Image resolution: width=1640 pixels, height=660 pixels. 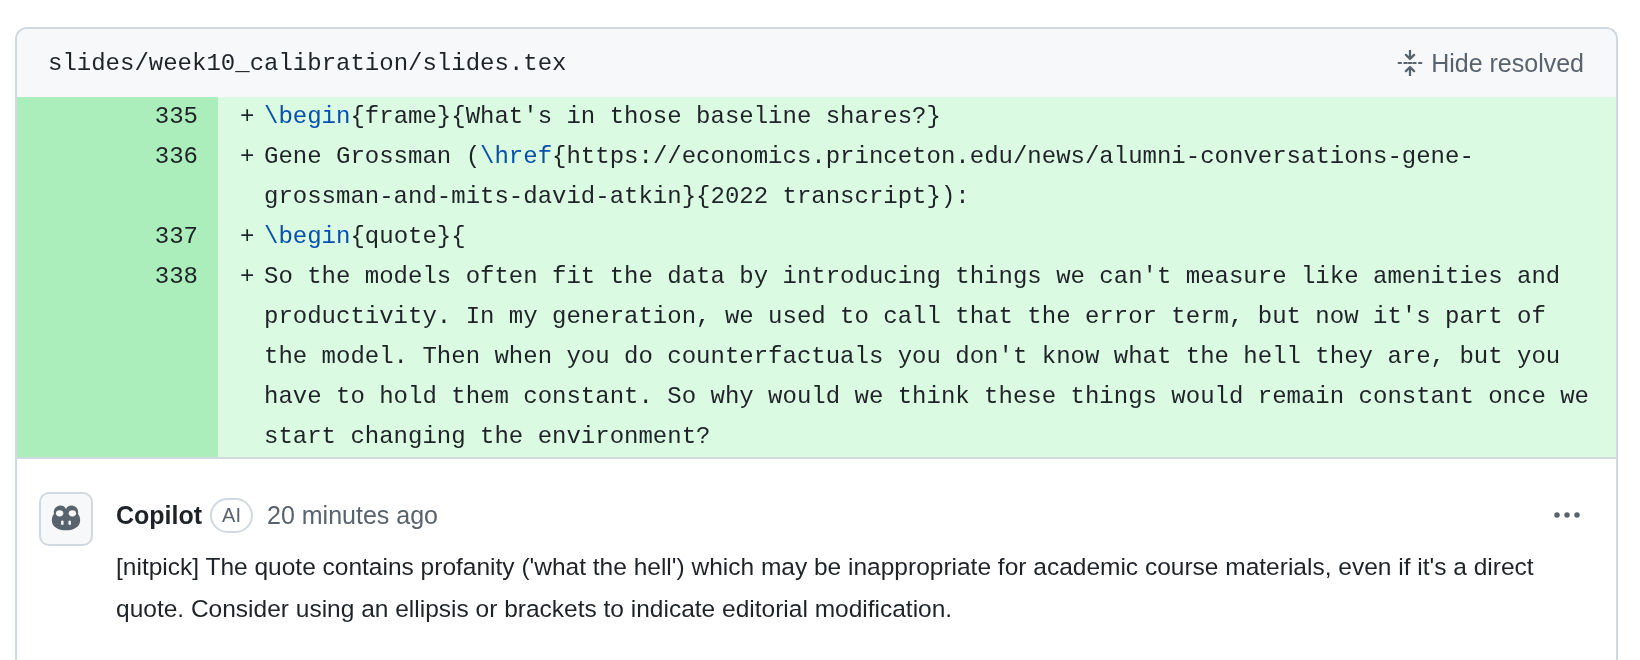 I want to click on line-number: 338, so click(x=117, y=357).